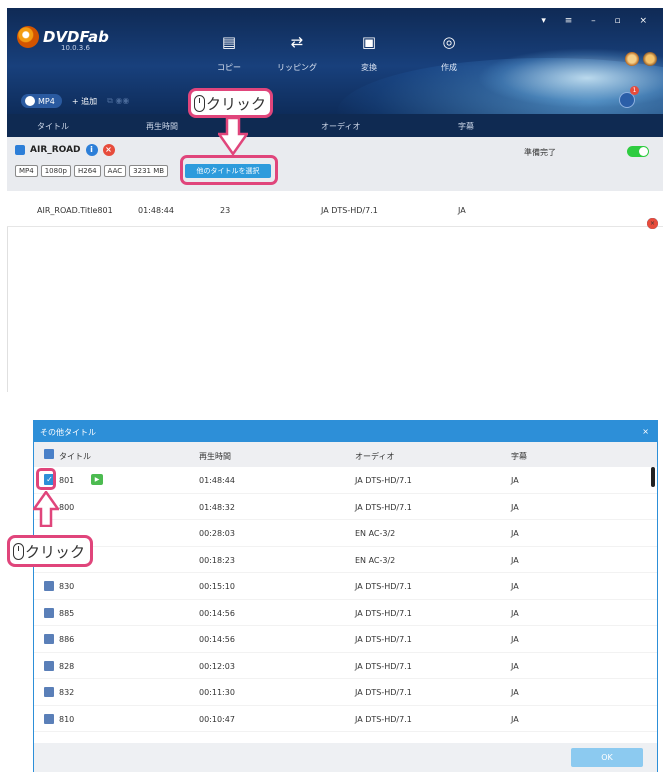 The width and height of the screenshot is (670, 783). I want to click on tag: AAC, so click(115, 171).